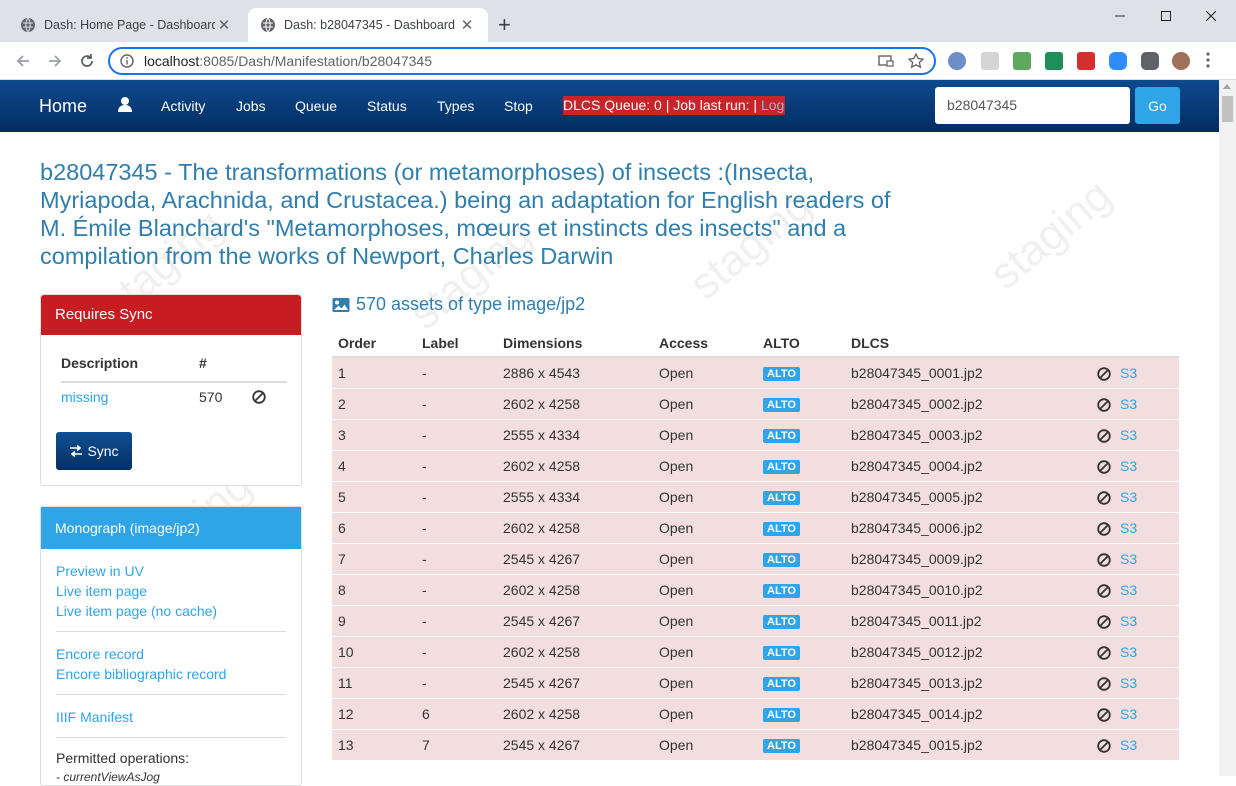 This screenshot has height=786, width=1236. I want to click on scroll-thumb, so click(1227, 109).